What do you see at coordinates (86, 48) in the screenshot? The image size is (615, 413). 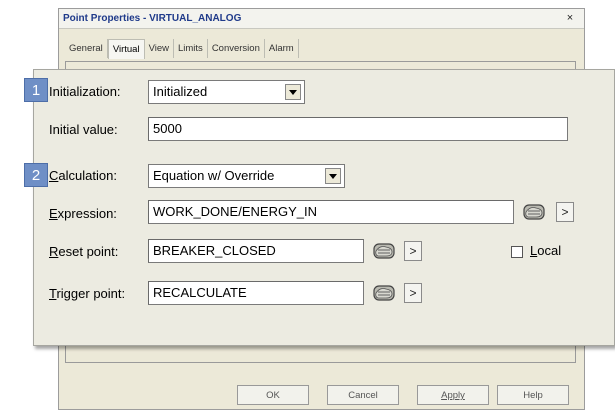 I see `tab-general: General` at bounding box center [86, 48].